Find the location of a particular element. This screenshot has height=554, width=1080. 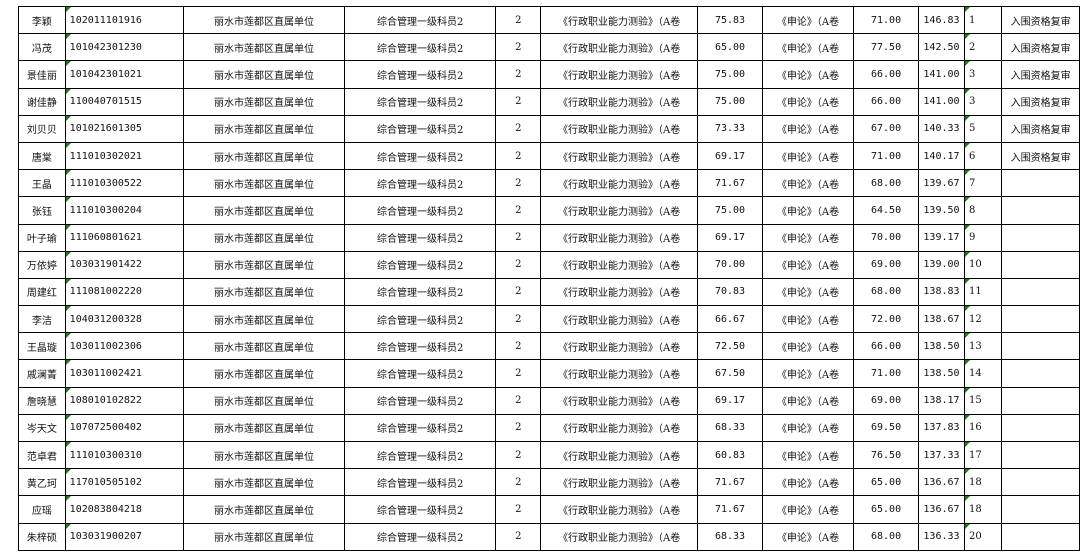

cell-exam-id: 108010102822 is located at coordinates (124, 400).